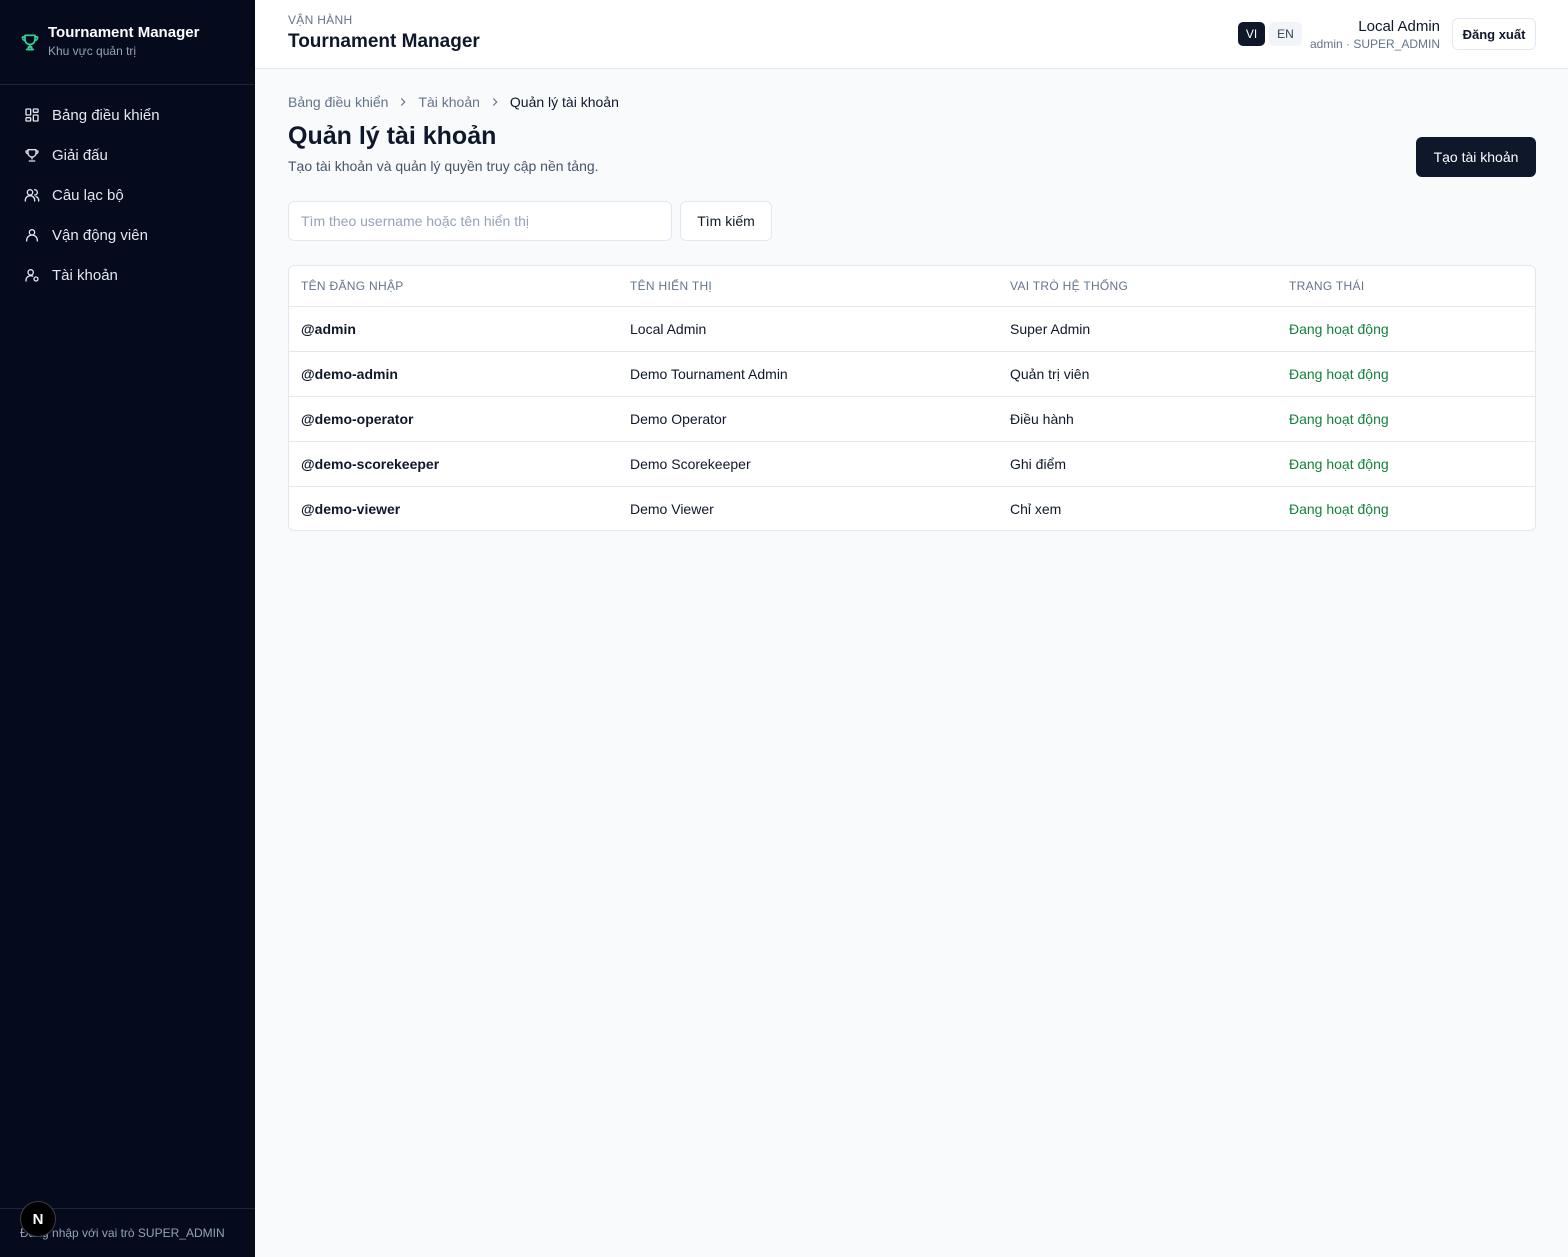  What do you see at coordinates (320, 20) in the screenshot?
I see `section-eyebrow: VẬN HÀNH` at bounding box center [320, 20].